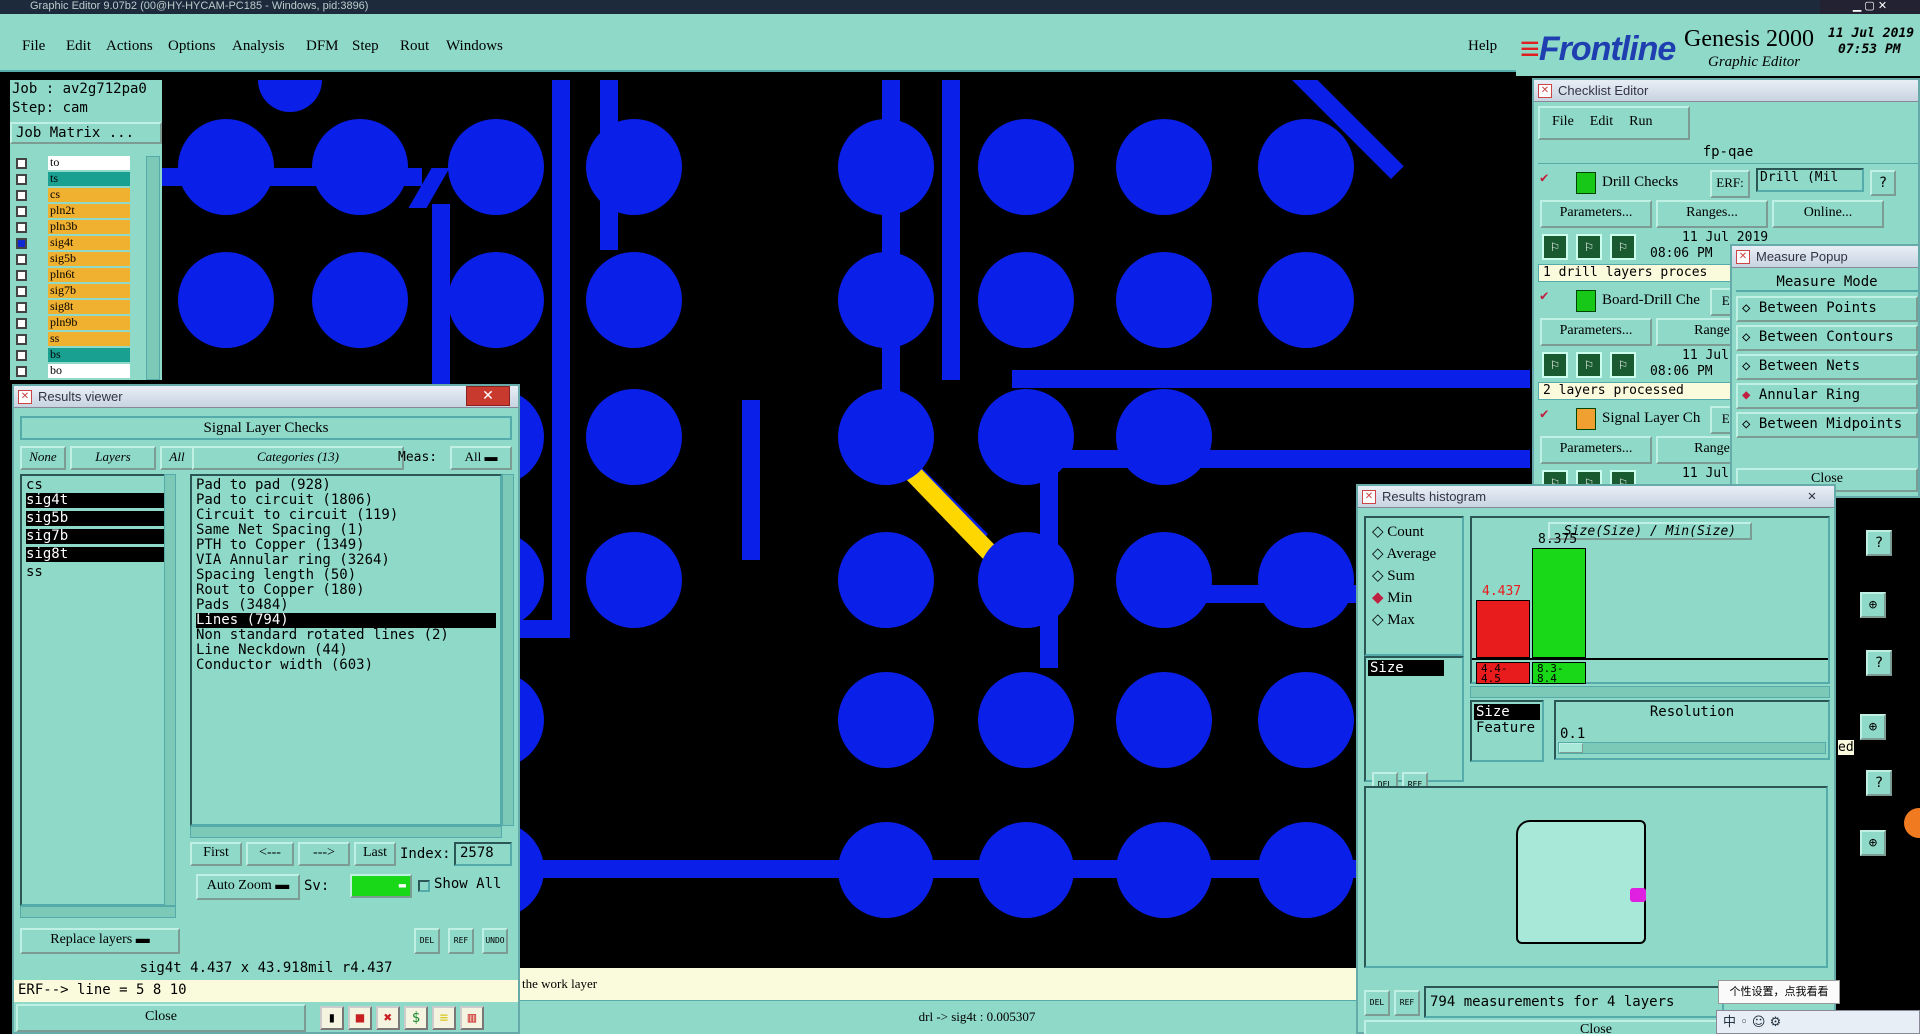 The width and height of the screenshot is (1920, 1034). What do you see at coordinates (129, 46) in the screenshot?
I see `menu-actions: Actions` at bounding box center [129, 46].